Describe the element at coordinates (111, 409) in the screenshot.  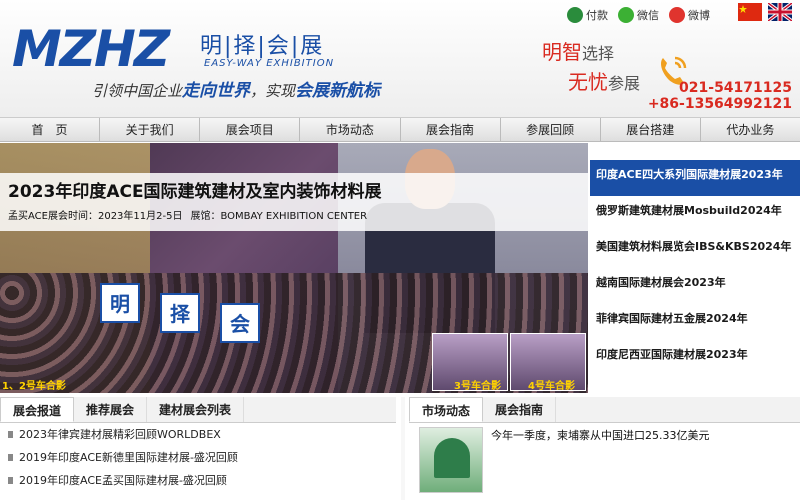
I see `tab-recommended: 推荐展会` at that location.